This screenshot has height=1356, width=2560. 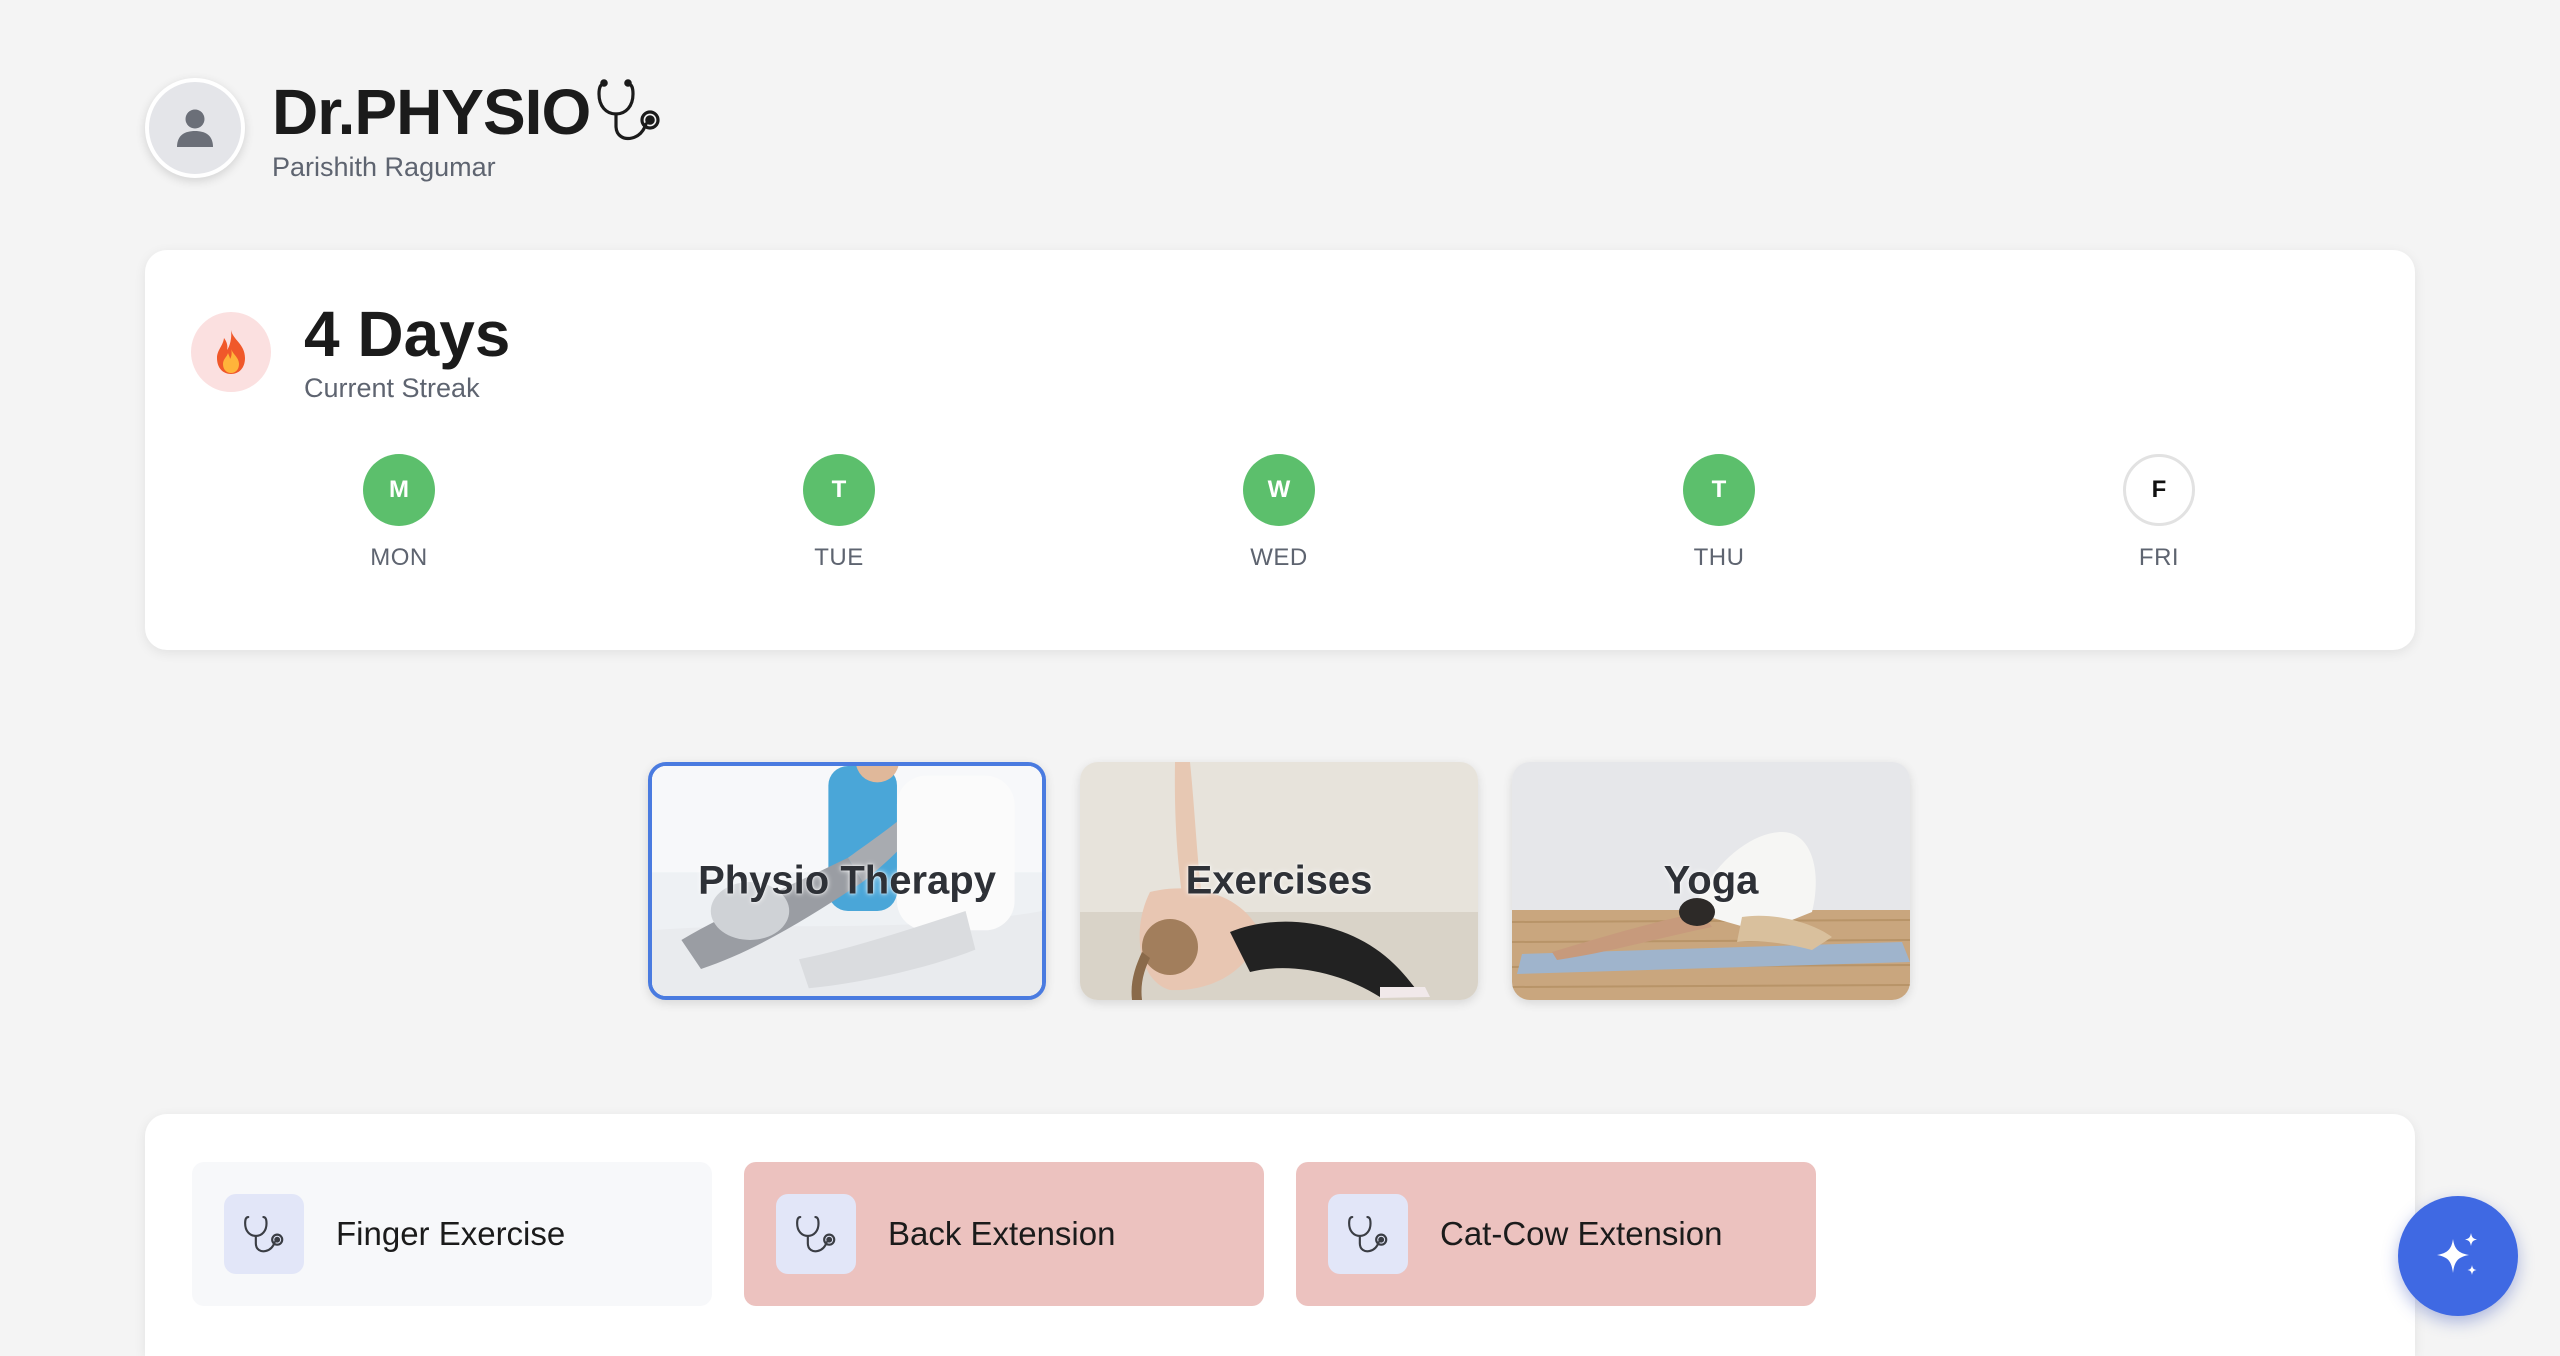 I want to click on day-tue: T TUE, so click(x=839, y=513).